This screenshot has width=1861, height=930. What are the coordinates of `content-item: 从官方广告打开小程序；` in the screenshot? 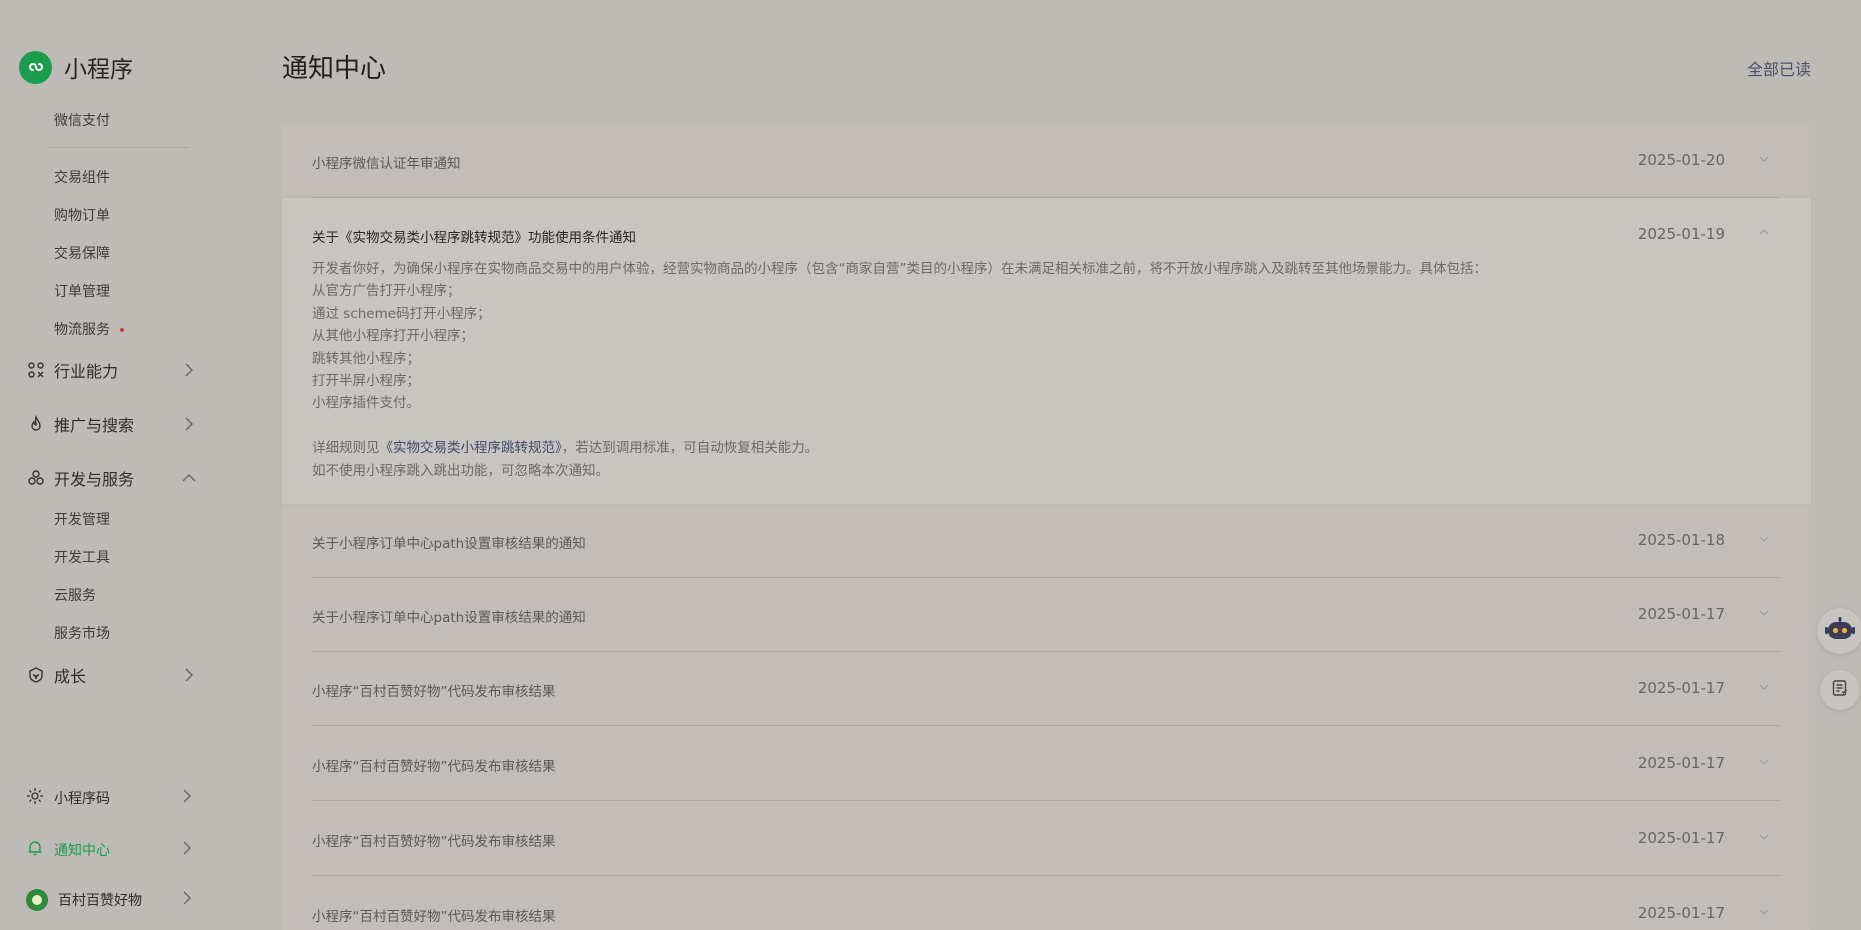 It's located at (386, 291).